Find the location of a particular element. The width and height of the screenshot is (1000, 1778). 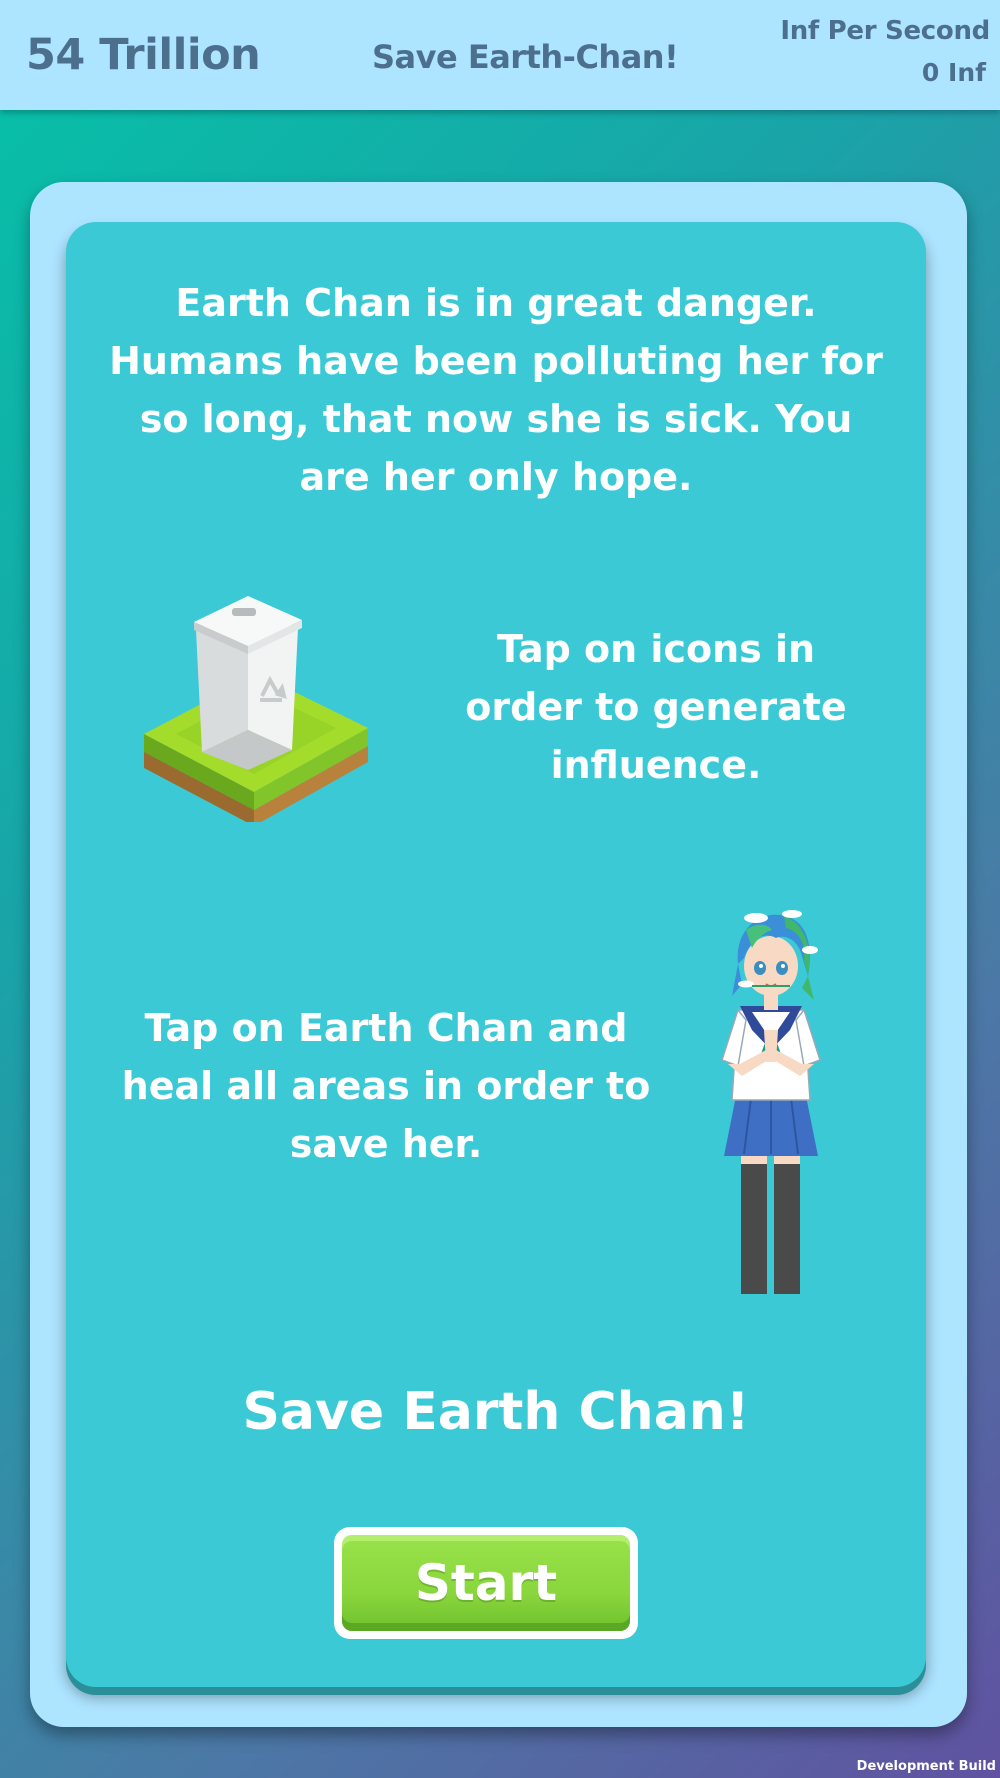

development-build-label: Development Build is located at coordinates (926, 1766).